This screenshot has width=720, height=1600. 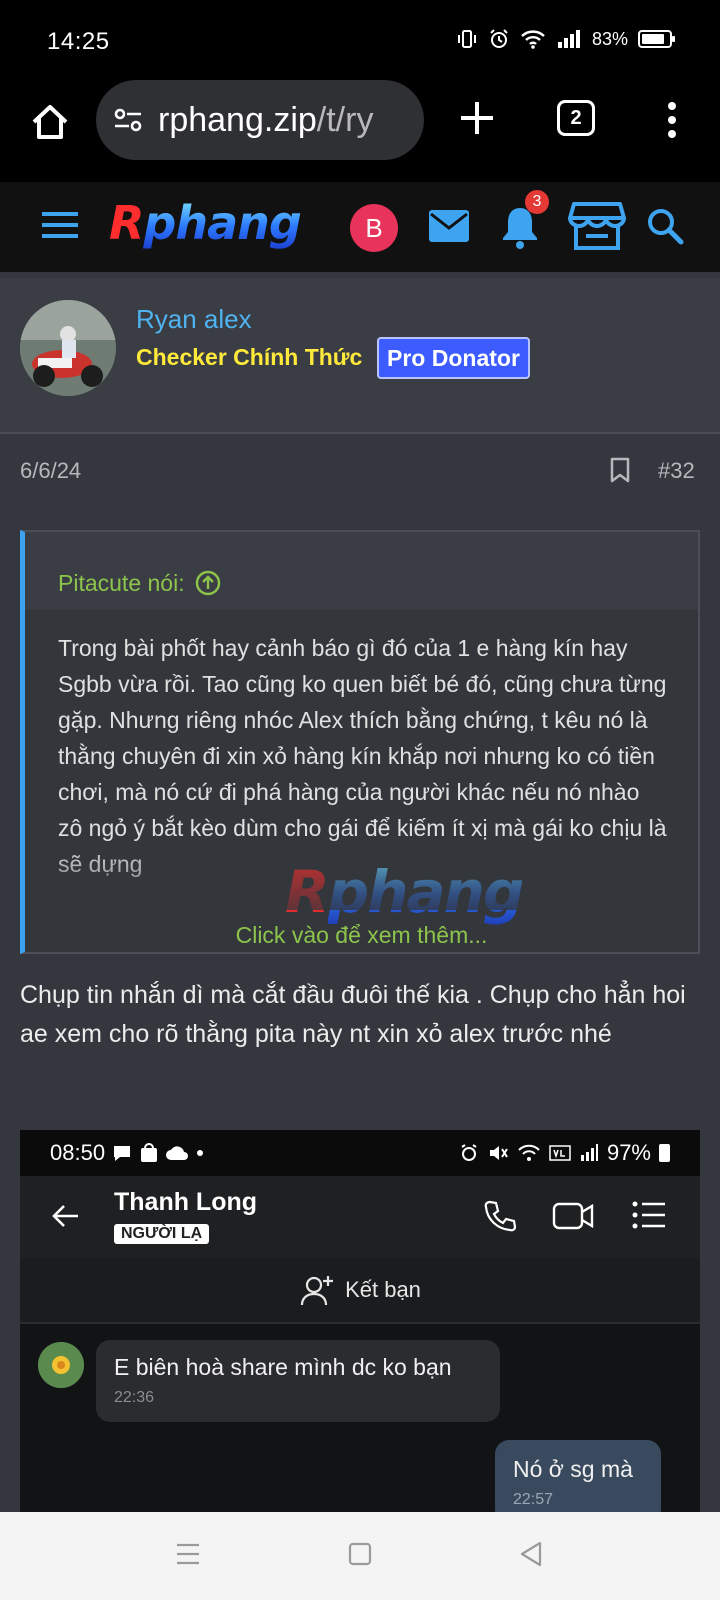 I want to click on url-host: rphang.zip, so click(x=237, y=119).